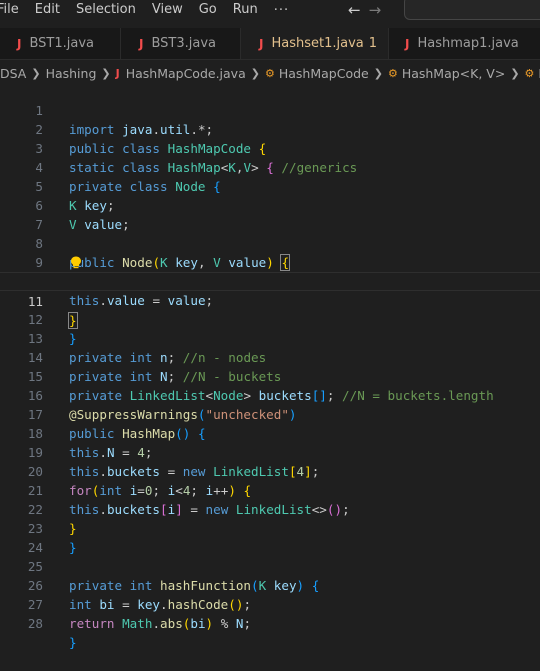 Image resolution: width=540 pixels, height=671 pixels. Describe the element at coordinates (270, 109) in the screenshot. I see `code-line: 1 import java.util.*;` at that location.